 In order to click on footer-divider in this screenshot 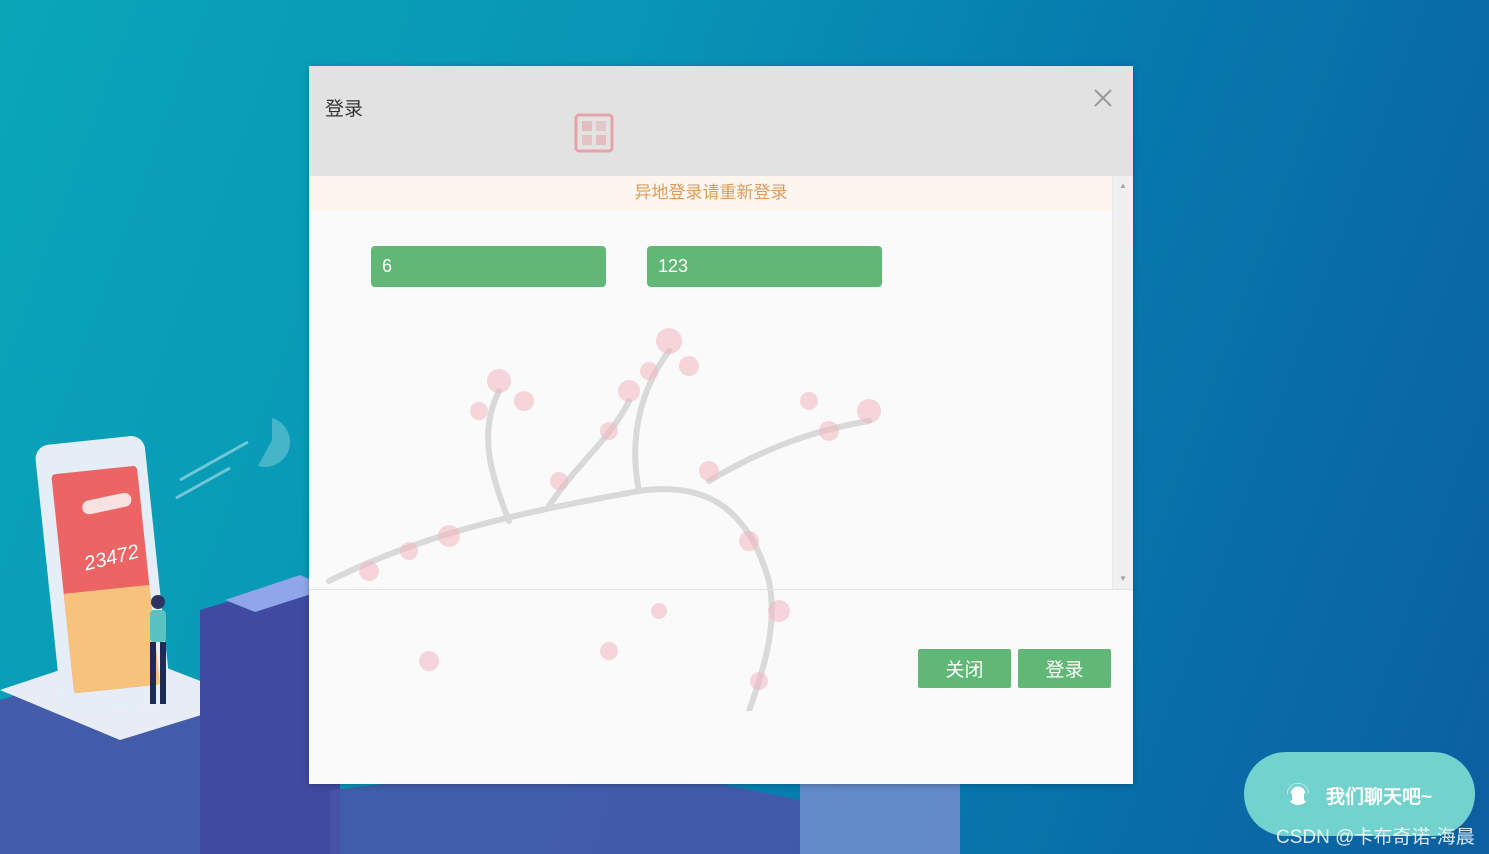, I will do `click(721, 589)`.